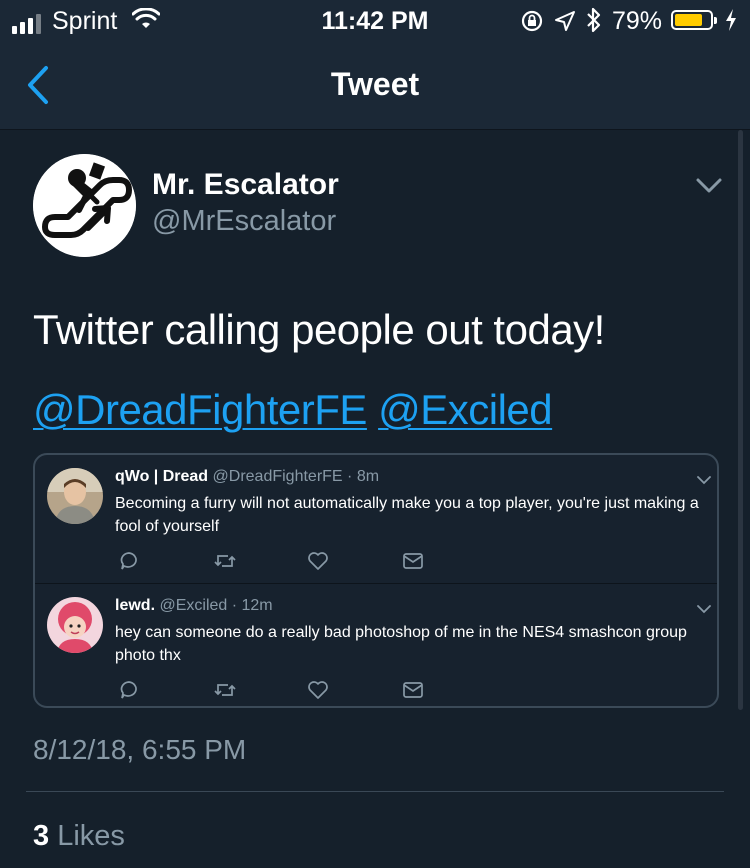  I want to click on tweet-mentions: @DreadFighterFE @Exciled, so click(293, 410).